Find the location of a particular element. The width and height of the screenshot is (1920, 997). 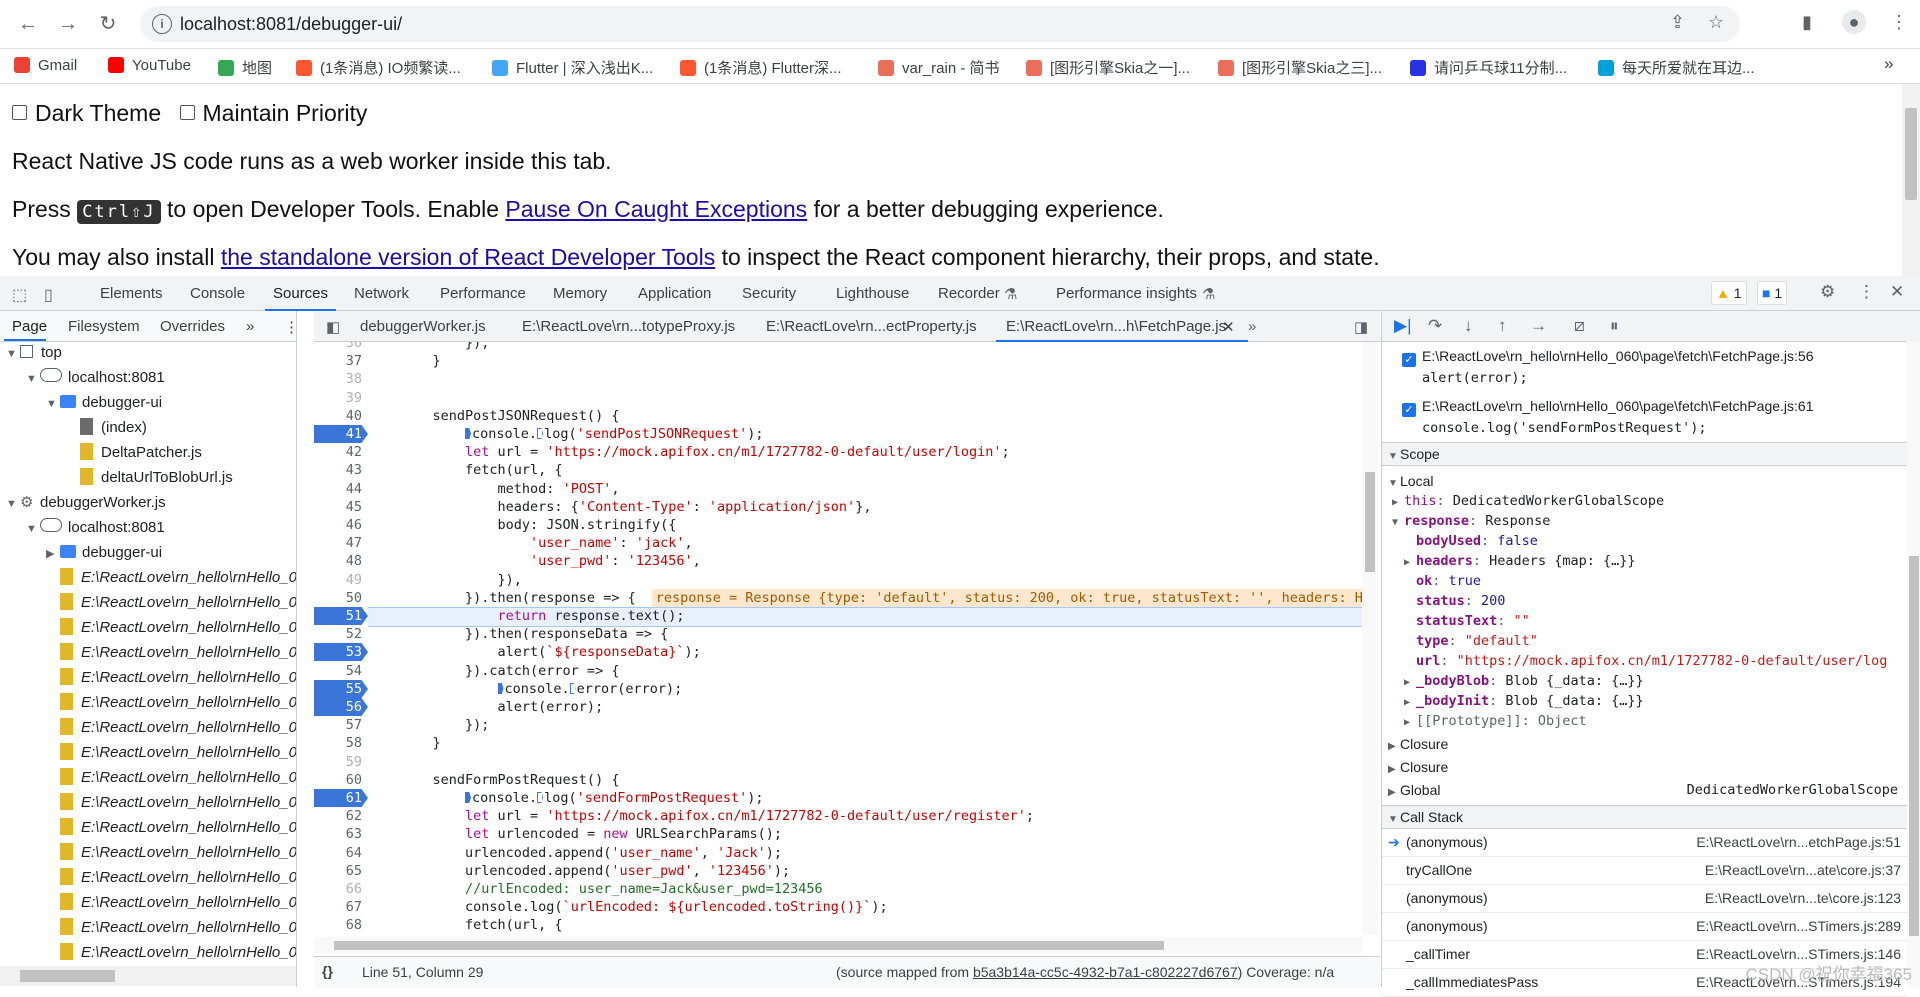

devtools-tab: Security is located at coordinates (769, 293).